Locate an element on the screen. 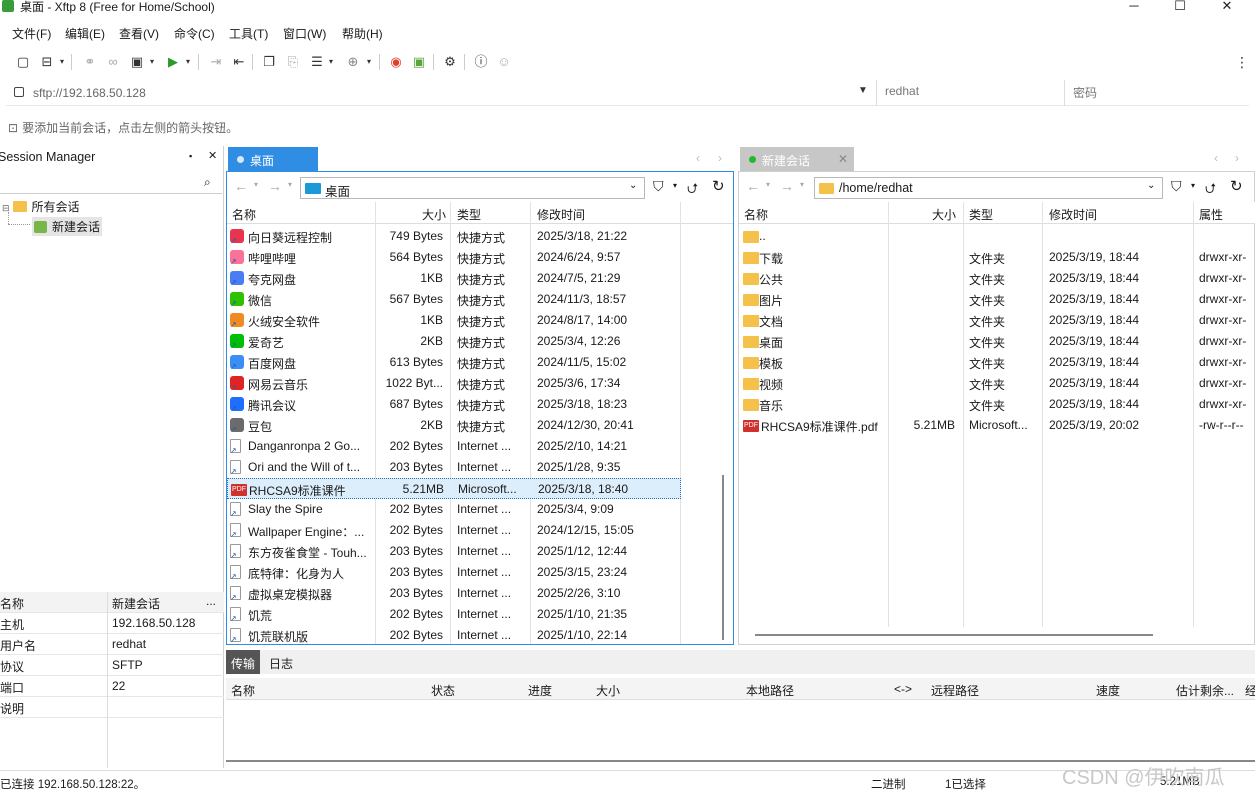  file-row: ↗ 网易云音乐 1022 Byt... 快捷方式 2025/3/6, 17:34 is located at coordinates (454, 383).